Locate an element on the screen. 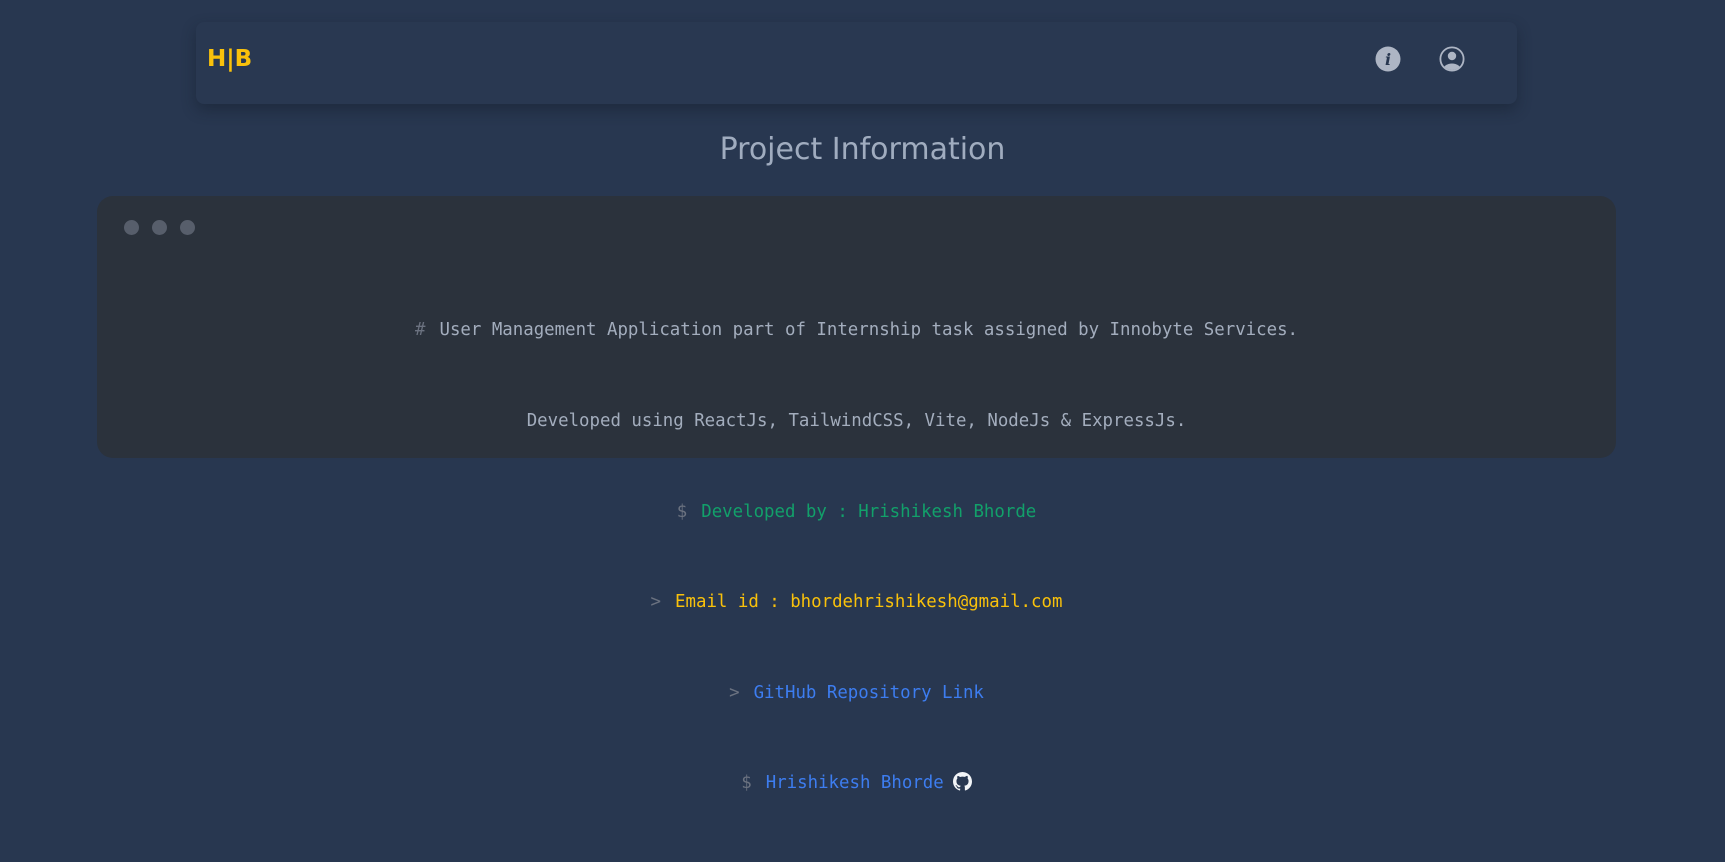 The width and height of the screenshot is (1725, 862). terminal-line: > Email id : bhordehrishikesh@gmail.com is located at coordinates (856, 602).